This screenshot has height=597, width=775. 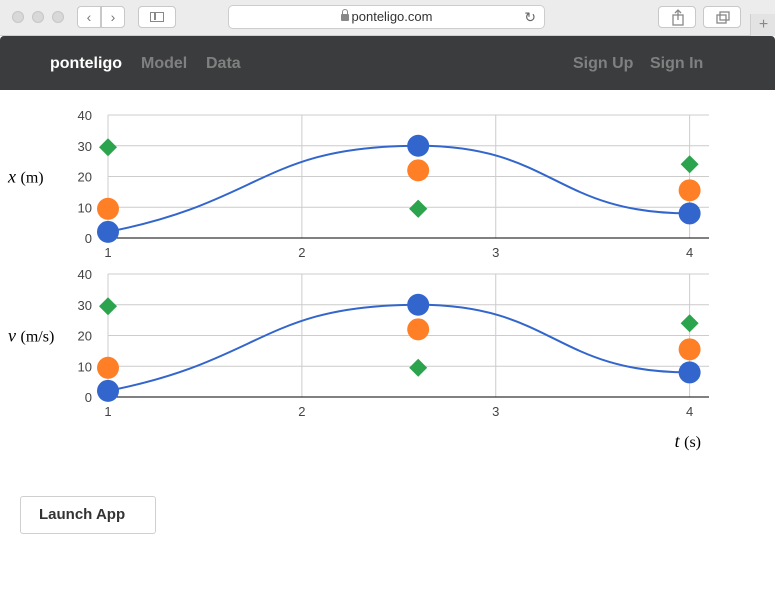 I want to click on x-axis-var: t, so click(x=680, y=441).